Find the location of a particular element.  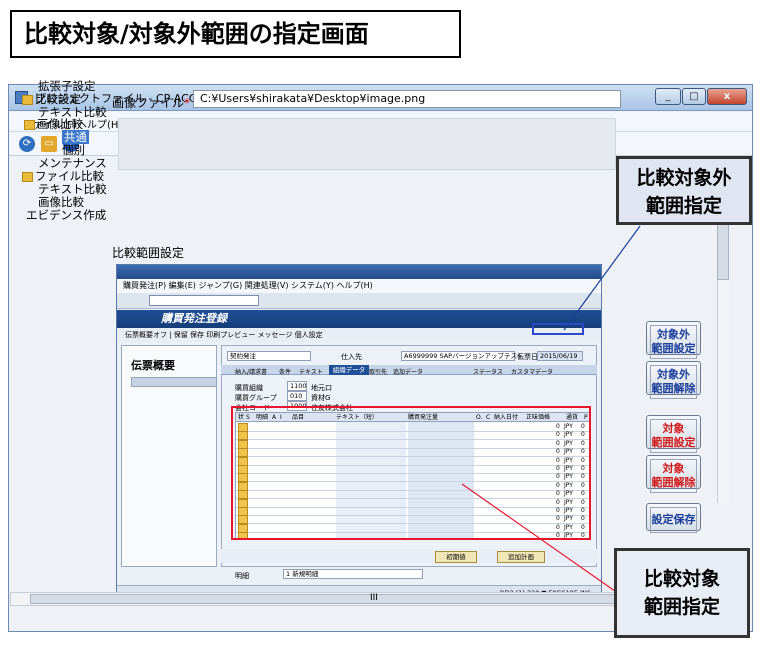

button-label: 対象外 範囲設定 is located at coordinates (673, 342).